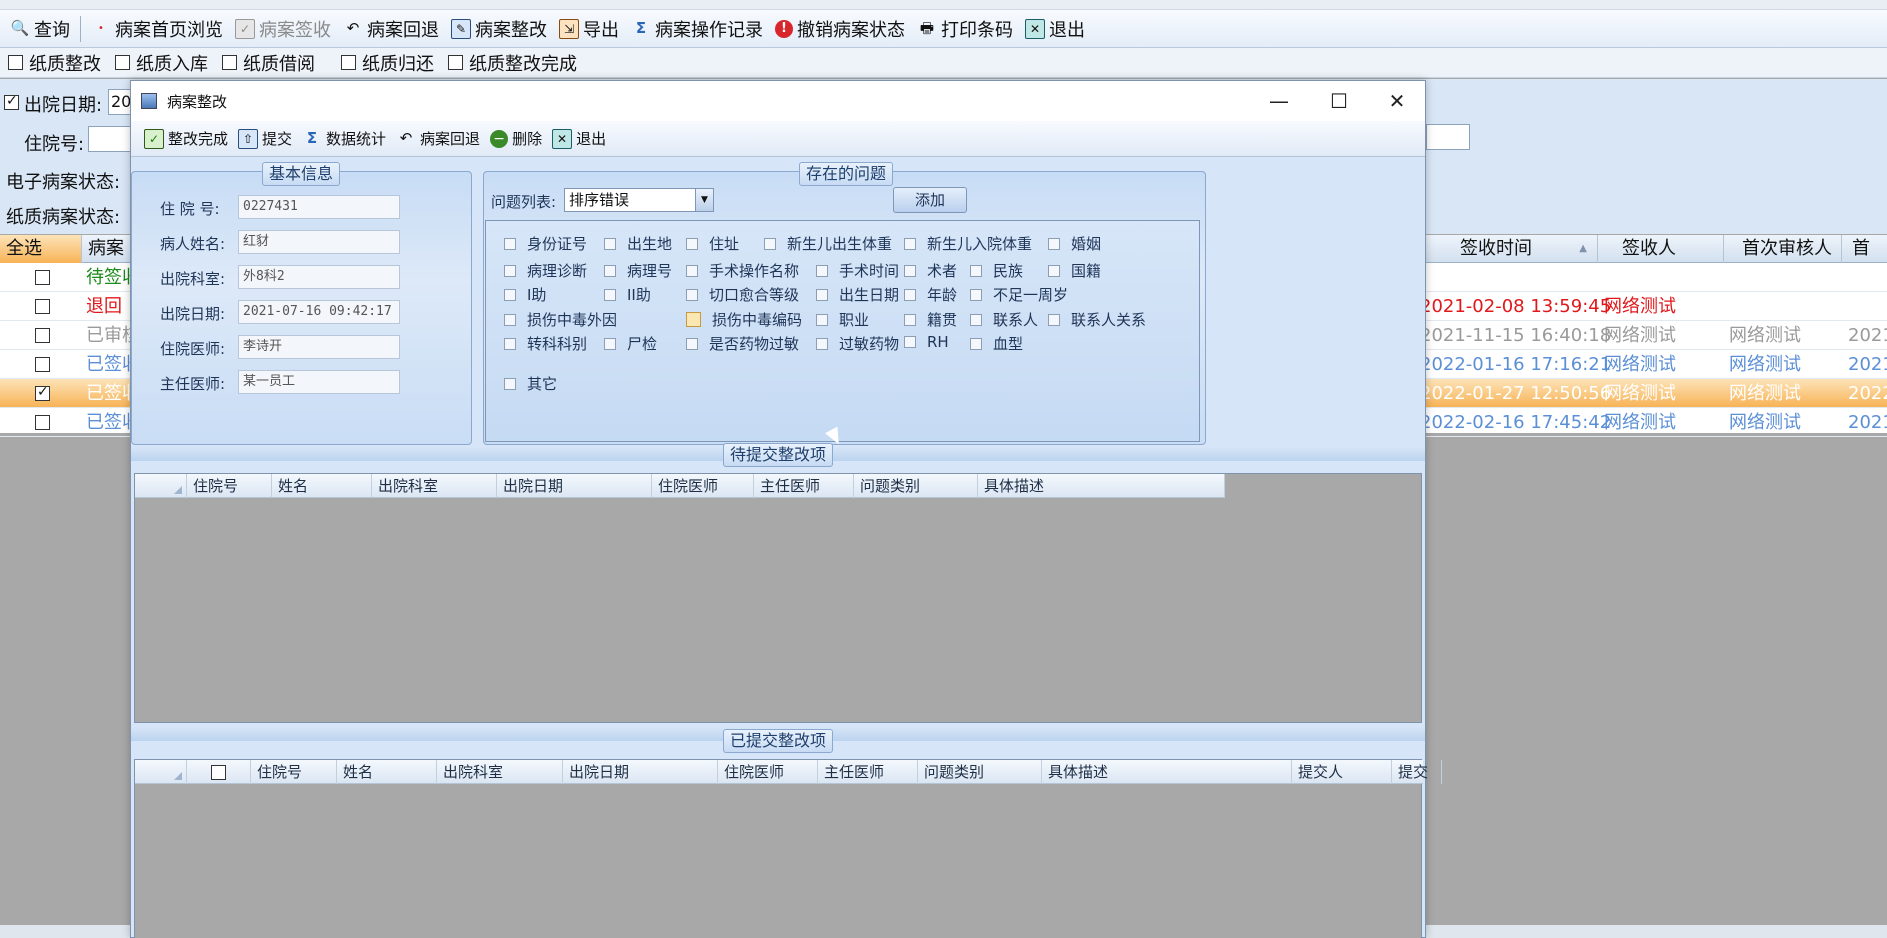  What do you see at coordinates (186, 139) in the screenshot?
I see `rectify-complete-button: ✓ 整改完成` at bounding box center [186, 139].